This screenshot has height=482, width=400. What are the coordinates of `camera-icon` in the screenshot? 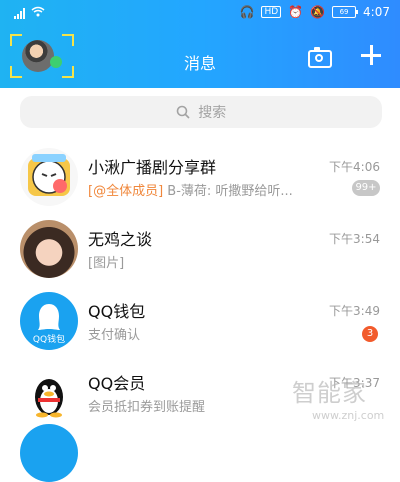 It's located at (320, 57).